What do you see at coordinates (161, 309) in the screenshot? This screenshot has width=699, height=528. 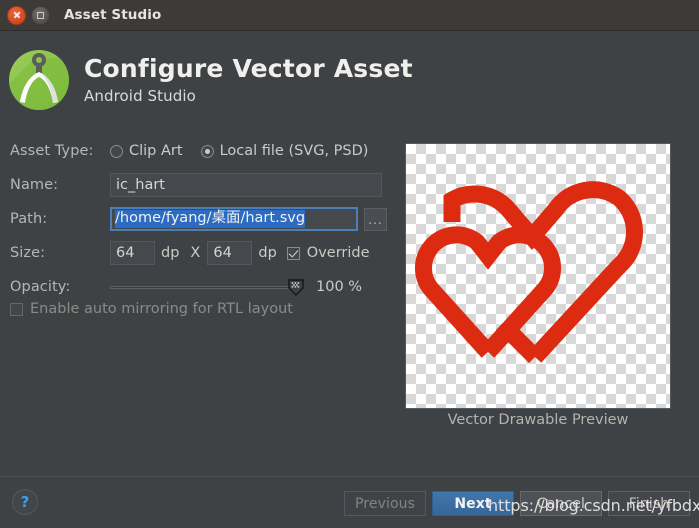 I see `rtl-label: Enable auto mirroring for RTL layout` at bounding box center [161, 309].